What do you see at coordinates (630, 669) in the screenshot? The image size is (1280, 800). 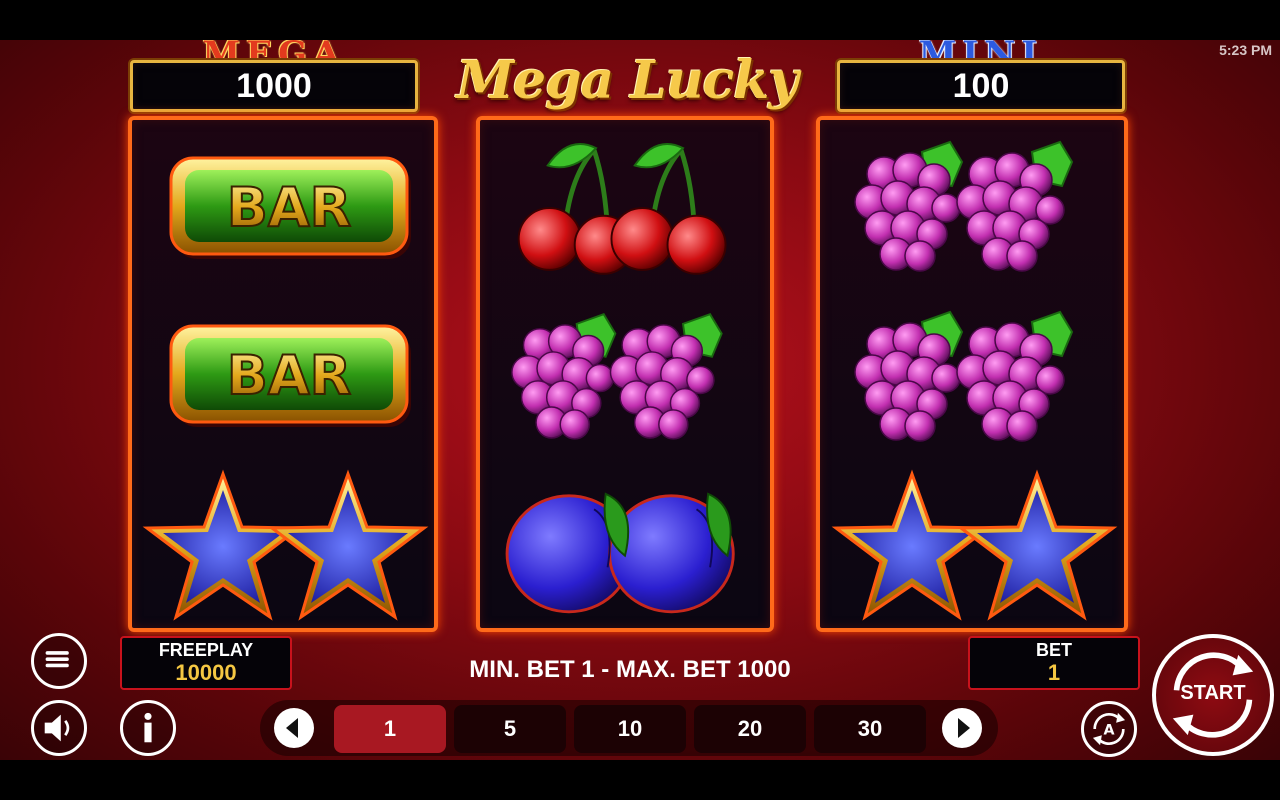 I see `bet-limits-text: MIN. BET 1 - MAX. BET 1000` at bounding box center [630, 669].